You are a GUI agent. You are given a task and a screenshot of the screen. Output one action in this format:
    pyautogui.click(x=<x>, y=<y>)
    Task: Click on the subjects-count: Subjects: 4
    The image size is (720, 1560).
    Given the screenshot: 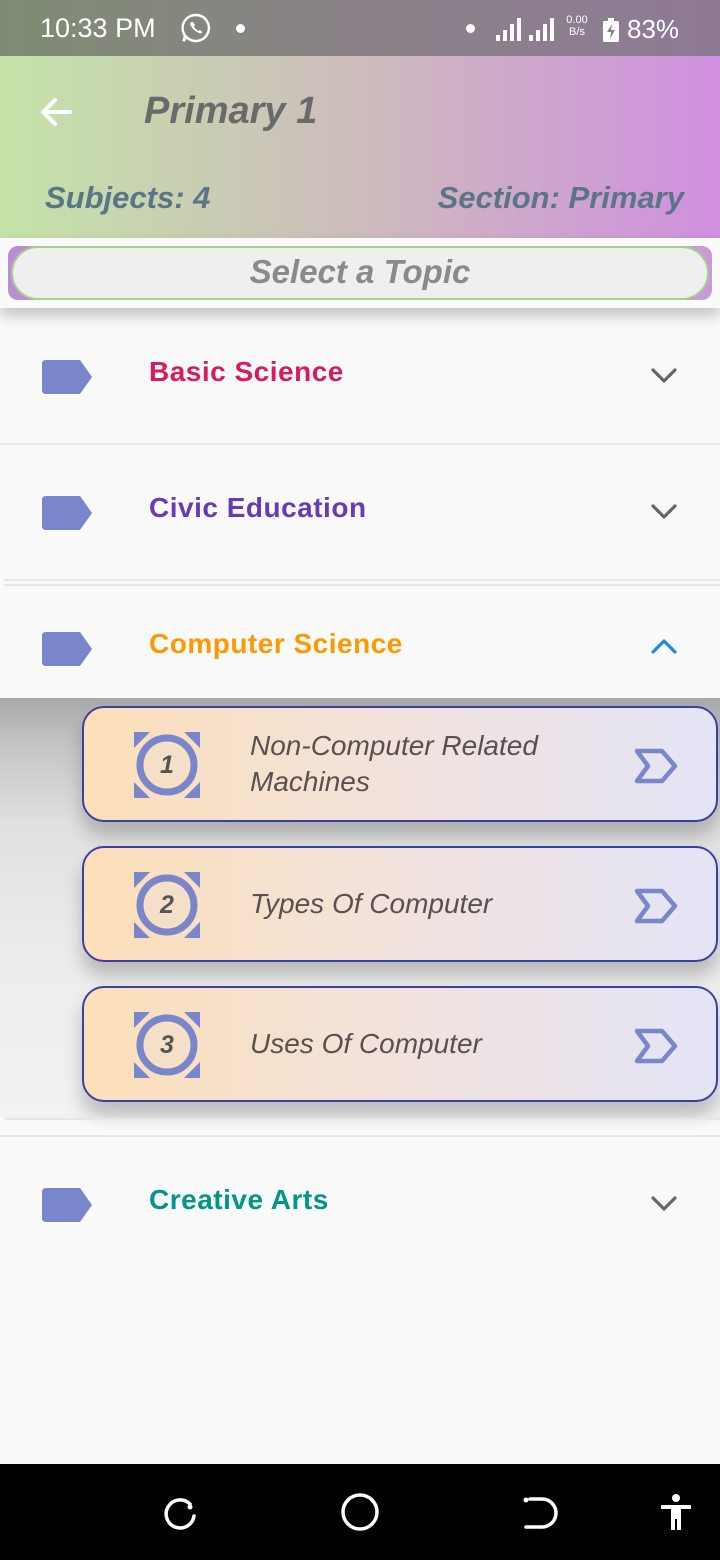 What is the action you would take?
    pyautogui.click(x=128, y=197)
    